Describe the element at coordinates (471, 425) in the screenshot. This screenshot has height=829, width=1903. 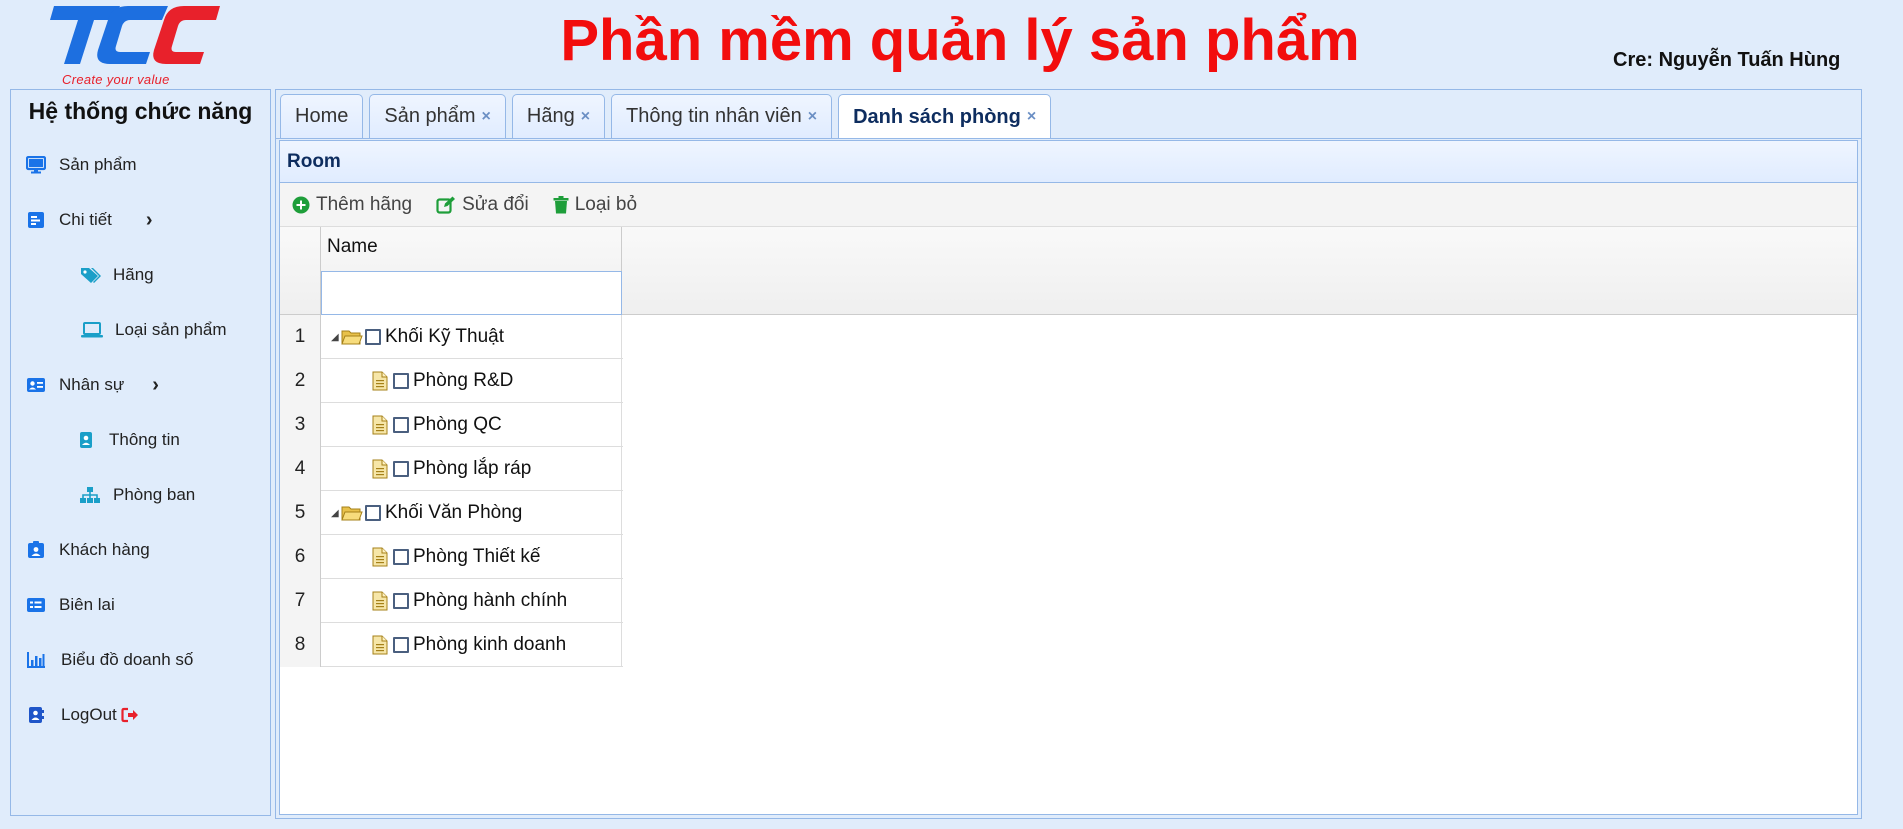
I see `name-cell: Phòng QC` at that location.